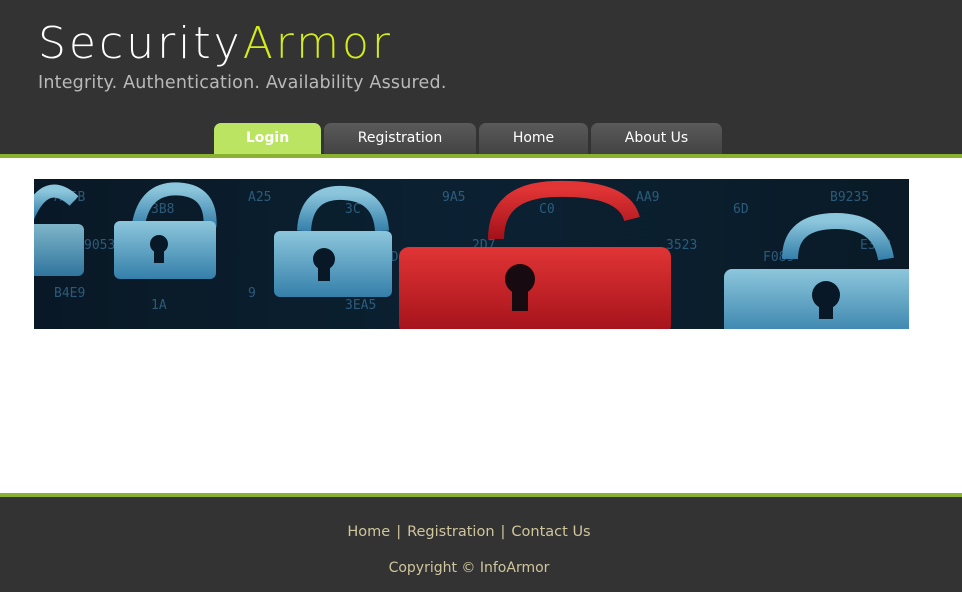  I want to click on footer-links: Home | Registration | Contact Us, so click(469, 532).